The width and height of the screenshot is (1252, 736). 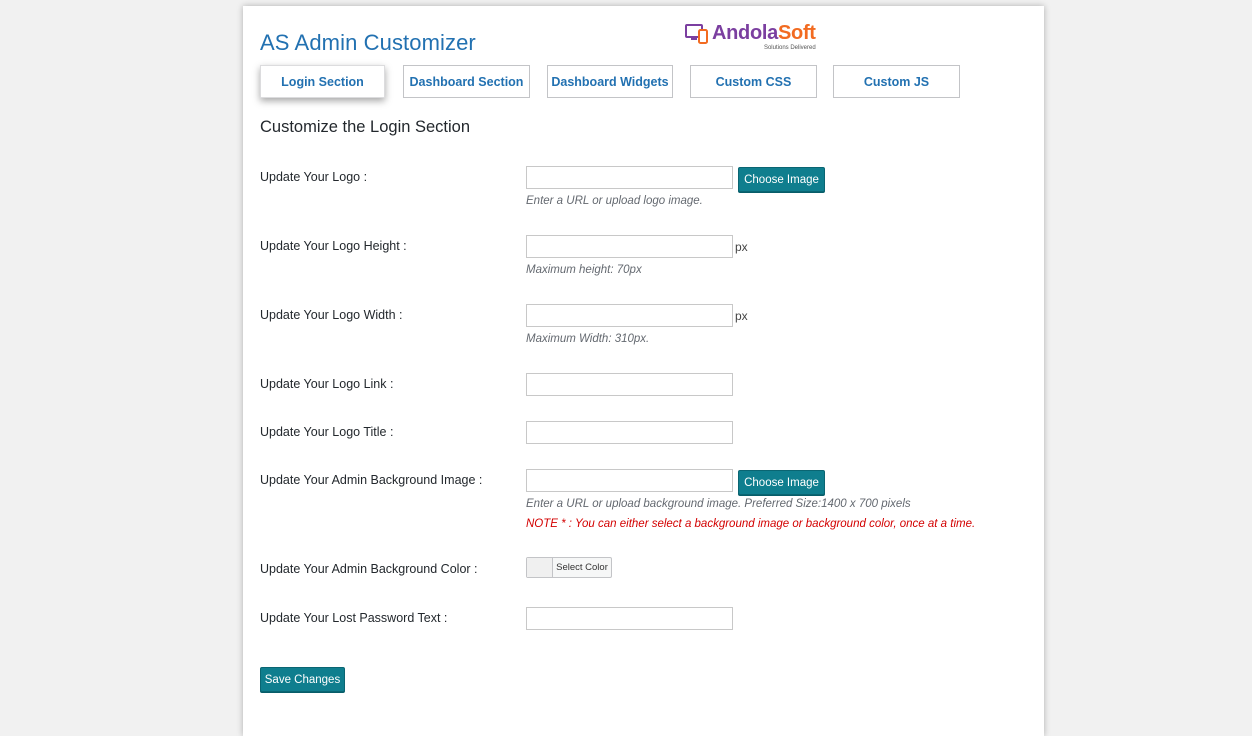 What do you see at coordinates (582, 567) in the screenshot?
I see `select-color-label: Select Color` at bounding box center [582, 567].